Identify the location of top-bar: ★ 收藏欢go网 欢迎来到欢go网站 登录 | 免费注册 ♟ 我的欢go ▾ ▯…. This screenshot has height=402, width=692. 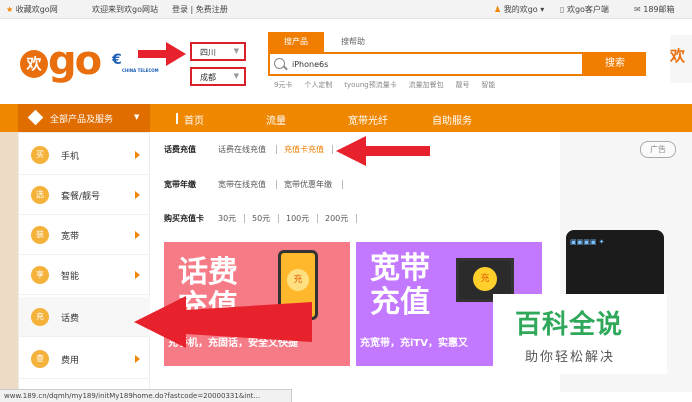
(346, 9).